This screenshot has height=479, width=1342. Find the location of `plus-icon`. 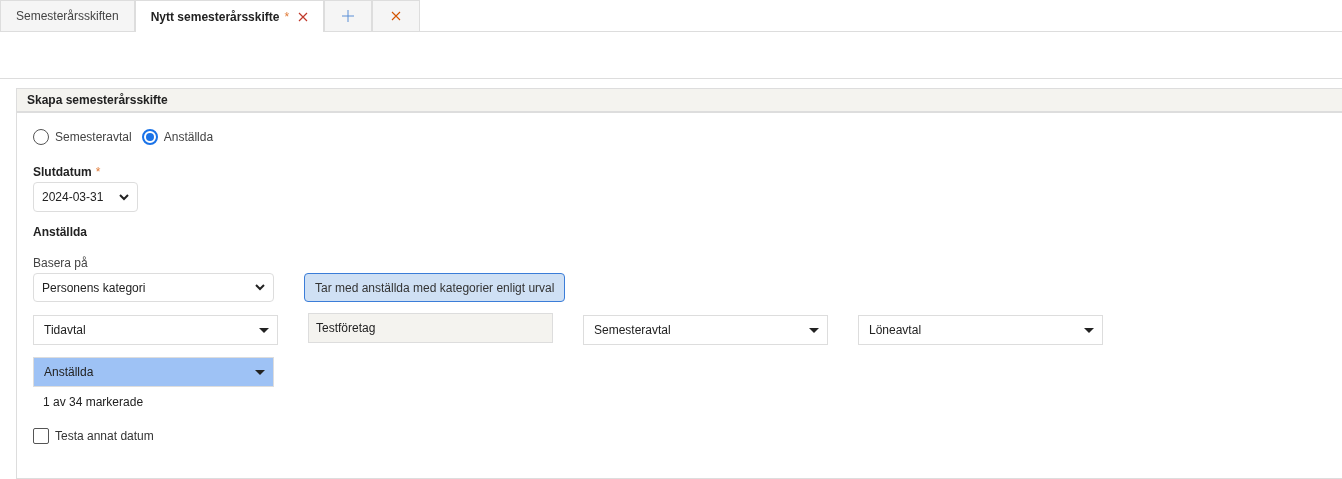

plus-icon is located at coordinates (348, 16).